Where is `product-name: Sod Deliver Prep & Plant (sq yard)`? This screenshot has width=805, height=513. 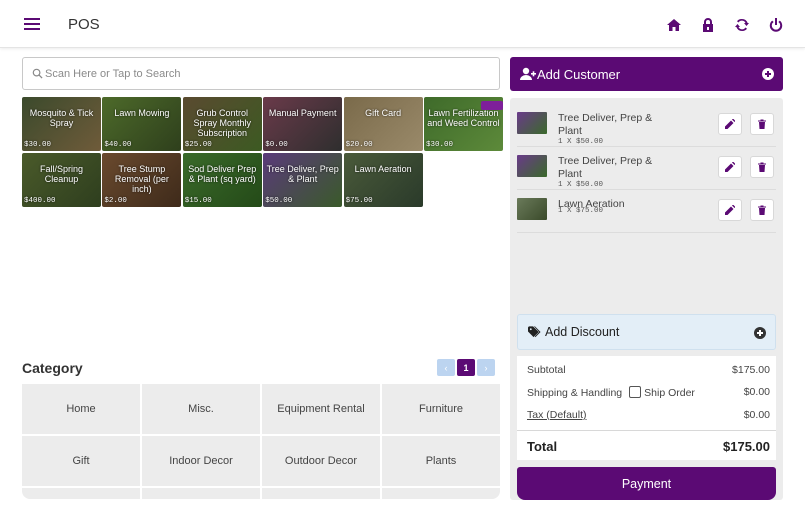
product-name: Sod Deliver Prep & Plant (sq yard) is located at coordinates (222, 174).